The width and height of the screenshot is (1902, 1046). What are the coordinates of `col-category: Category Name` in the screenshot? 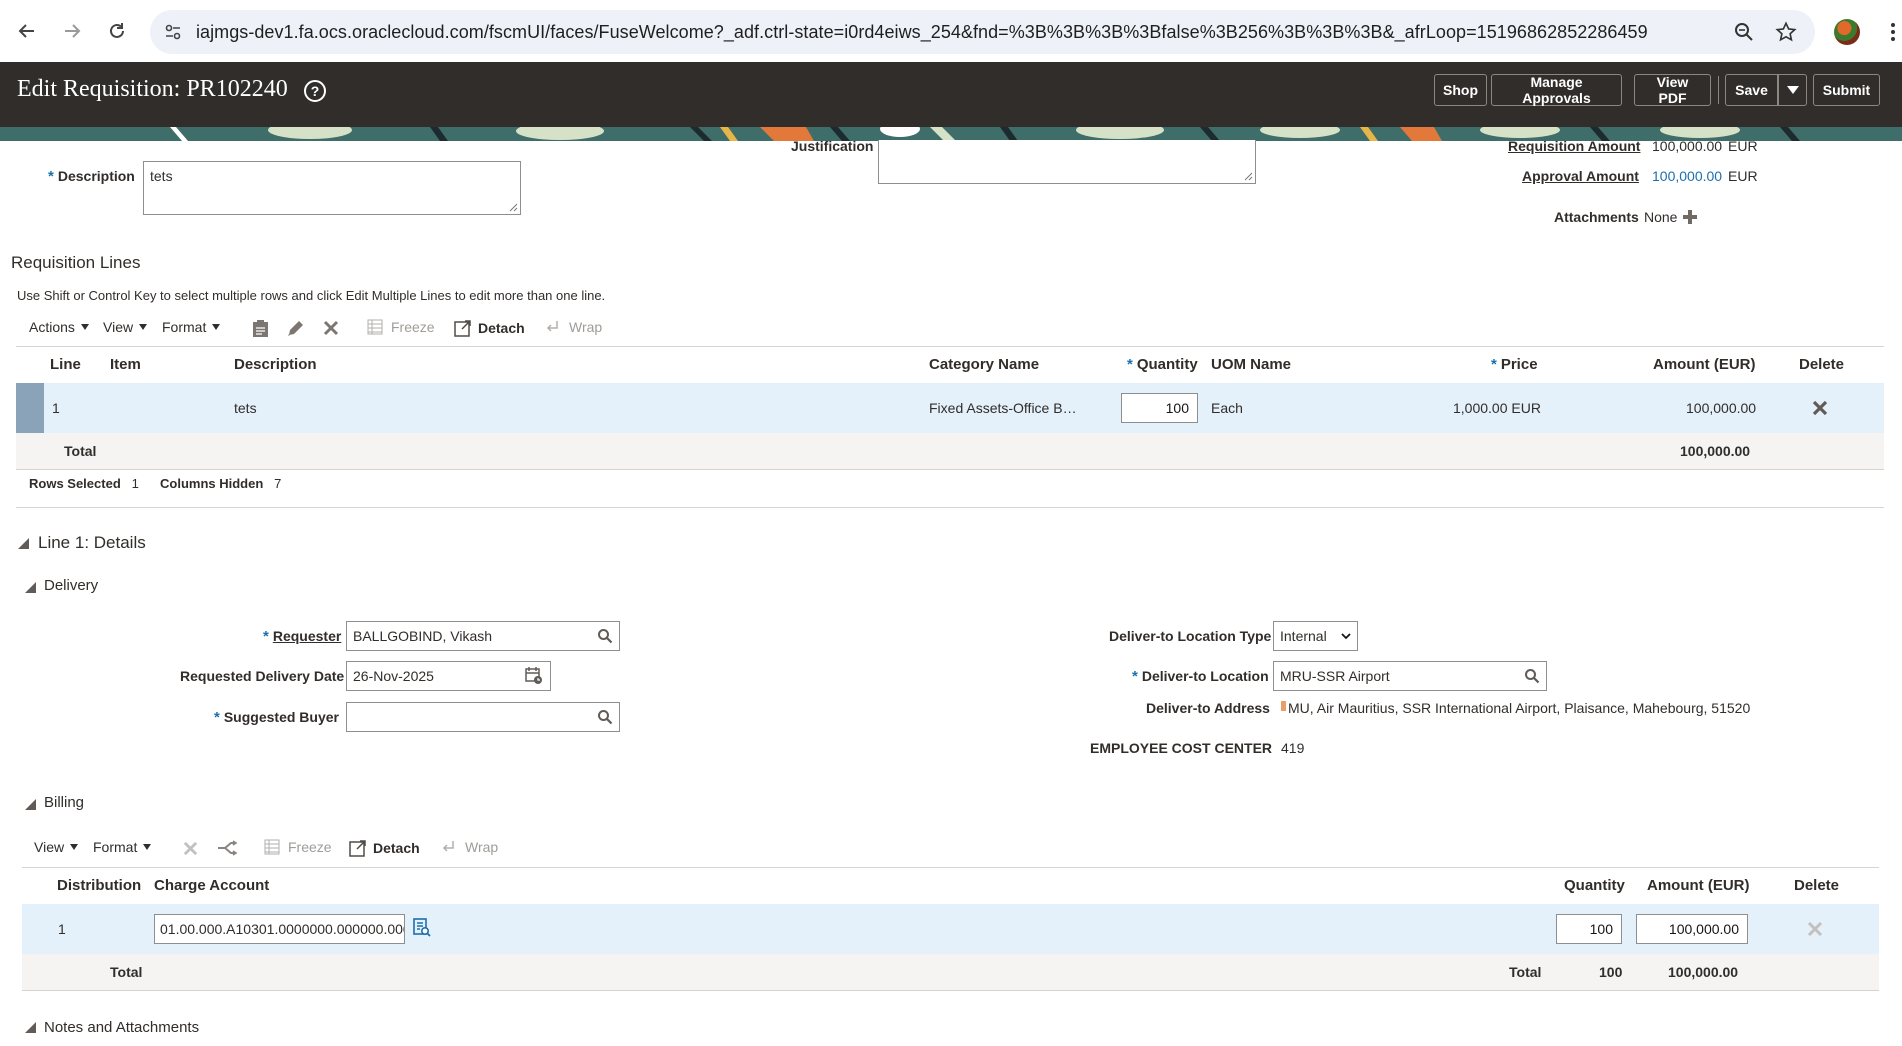 It's located at (984, 364).